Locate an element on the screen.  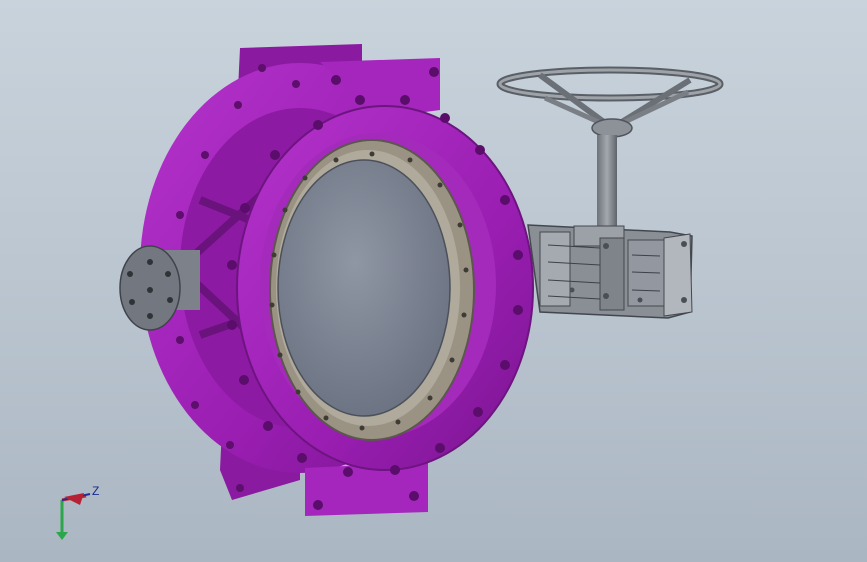
coordinate-triad is located at coordinates (73, 516).